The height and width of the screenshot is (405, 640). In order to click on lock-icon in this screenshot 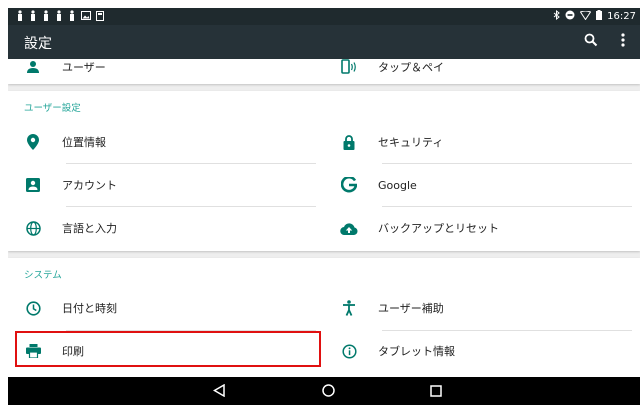, I will do `click(349, 142)`.